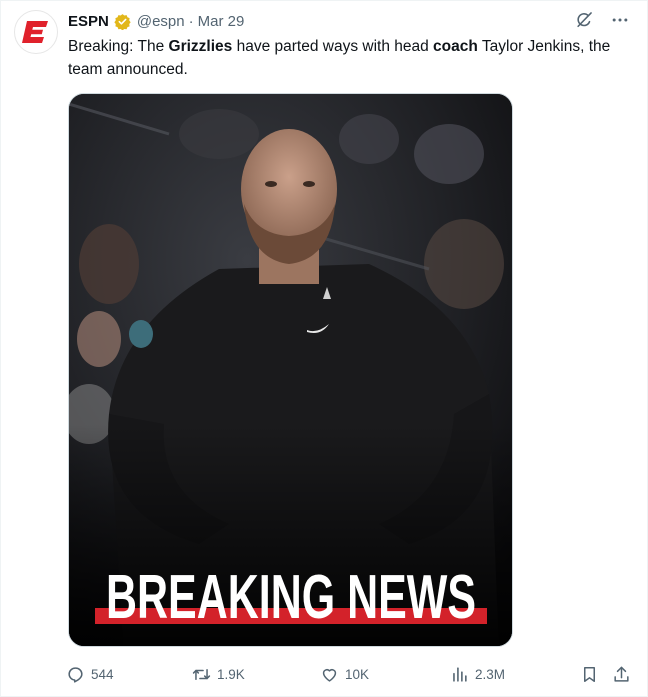 This screenshot has height=697, width=648. What do you see at coordinates (200, 46) in the screenshot?
I see `hashtag-grizzlies: Grizzlies` at bounding box center [200, 46].